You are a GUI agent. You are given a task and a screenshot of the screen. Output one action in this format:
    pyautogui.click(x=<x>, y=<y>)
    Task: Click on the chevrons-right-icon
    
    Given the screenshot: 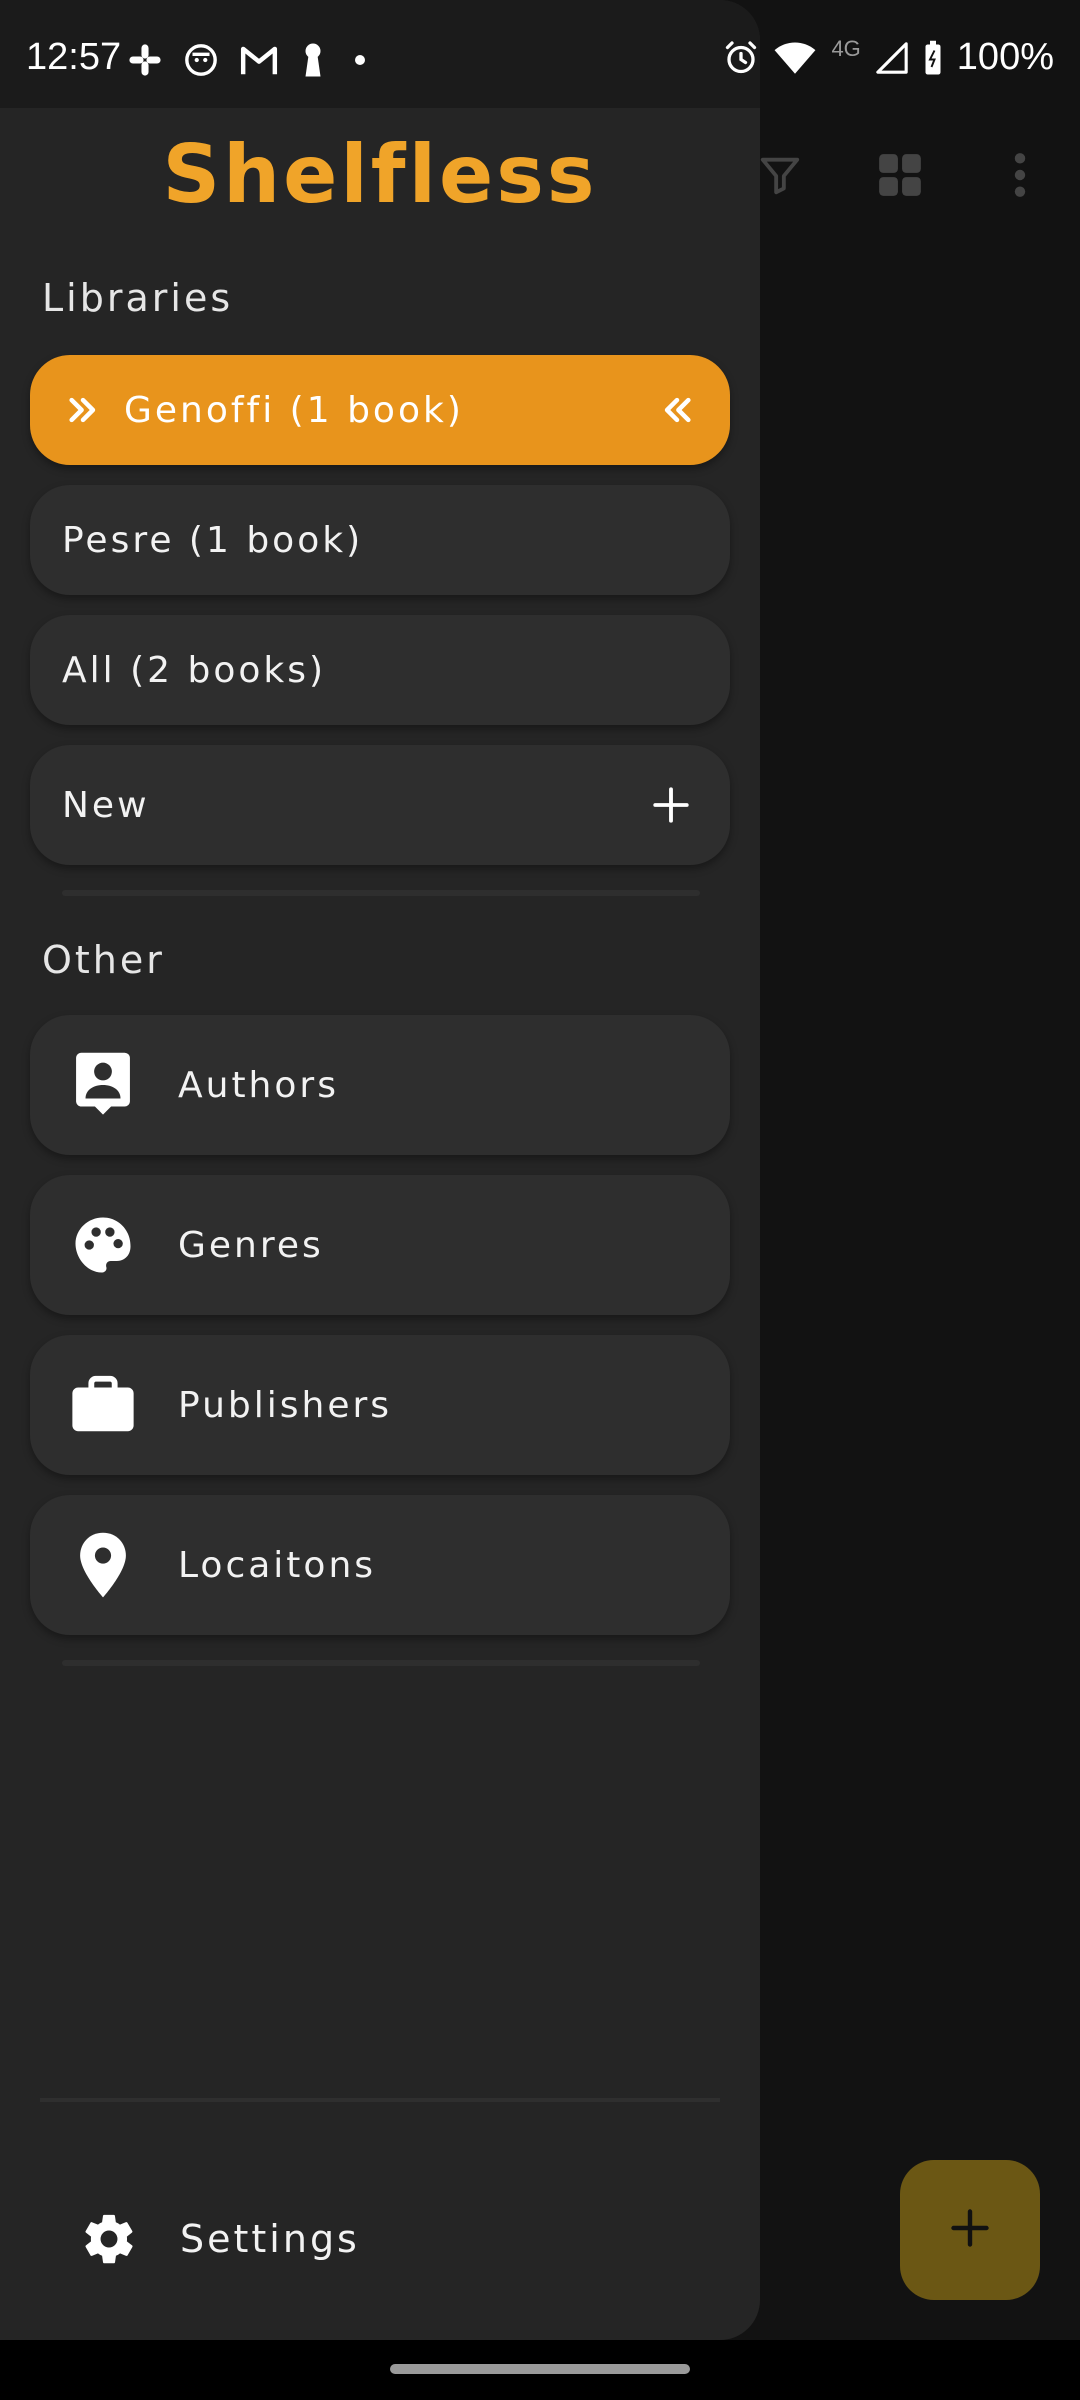 What is the action you would take?
    pyautogui.click(x=83, y=410)
    